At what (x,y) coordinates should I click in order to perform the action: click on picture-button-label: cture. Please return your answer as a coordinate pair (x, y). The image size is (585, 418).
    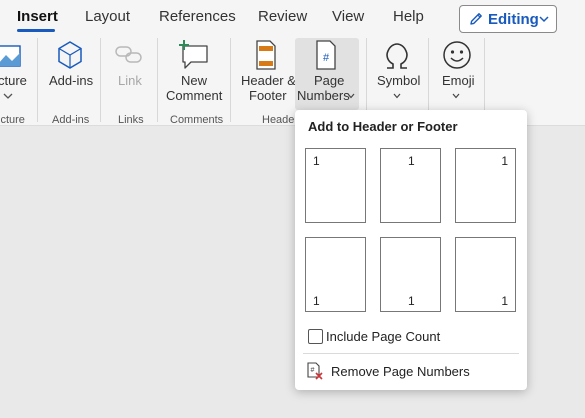
    Looking at the image, I should click on (13, 80).